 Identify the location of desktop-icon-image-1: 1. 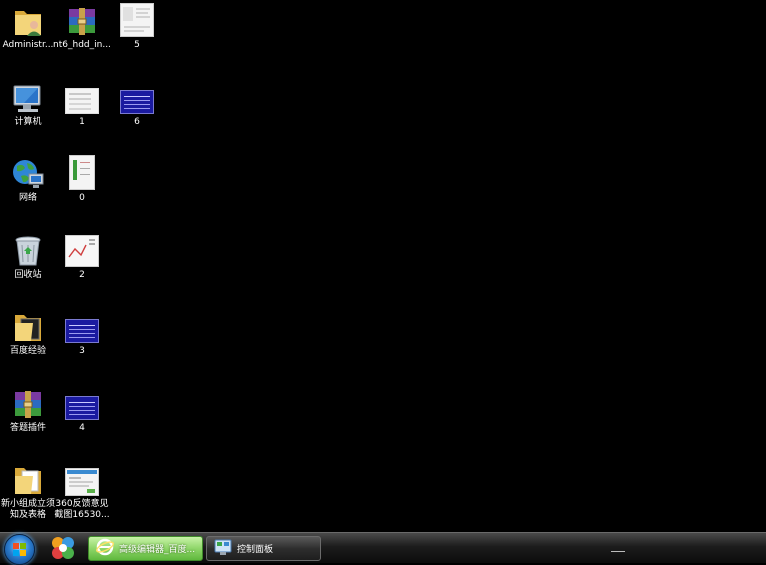
(82, 116).